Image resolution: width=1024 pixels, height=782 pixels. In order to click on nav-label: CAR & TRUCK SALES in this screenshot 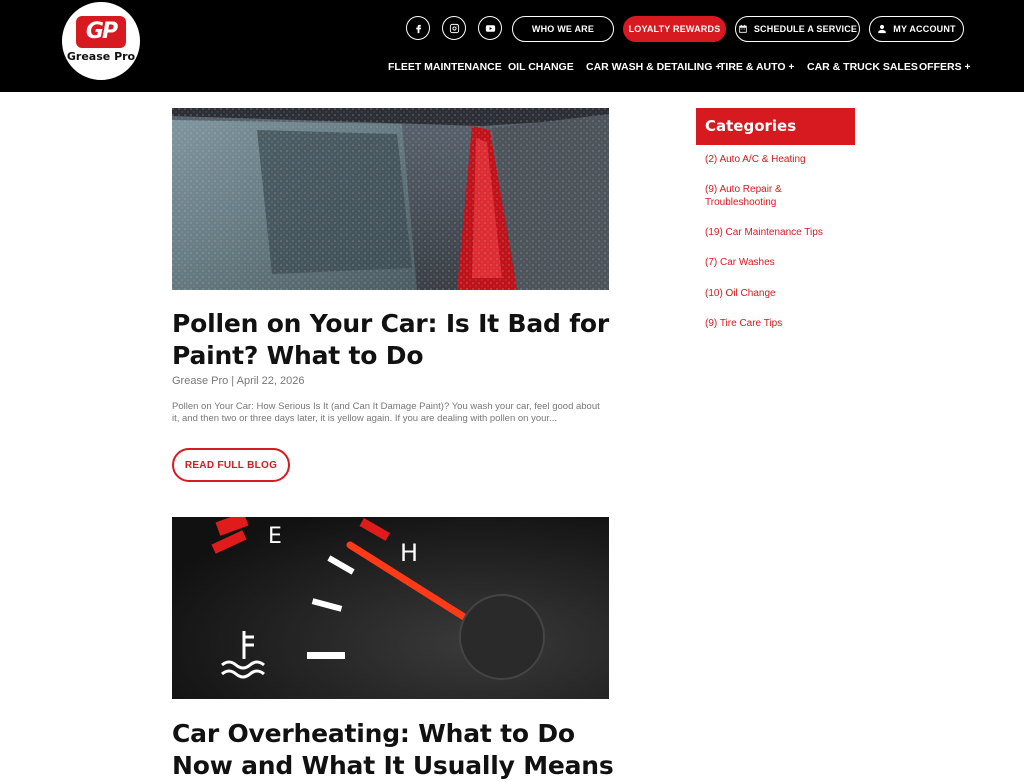, I will do `click(862, 67)`.